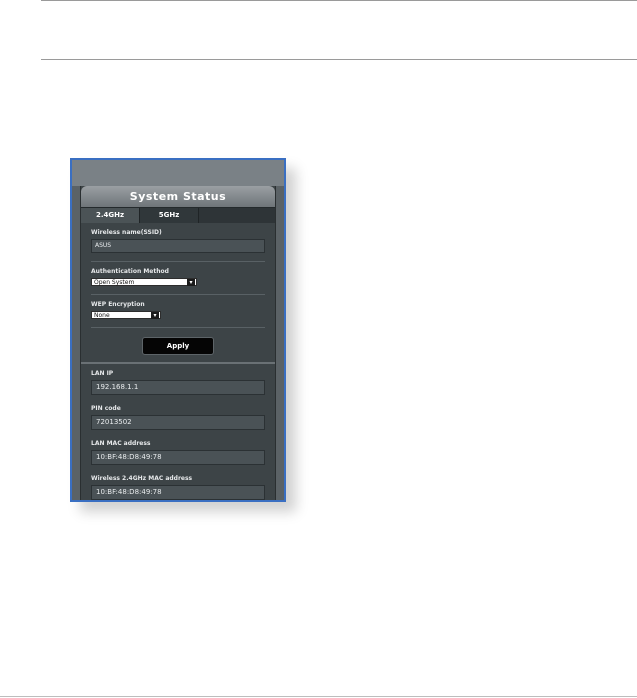 This screenshot has width=637, height=698. I want to click on apply-button: Apply, so click(178, 346).